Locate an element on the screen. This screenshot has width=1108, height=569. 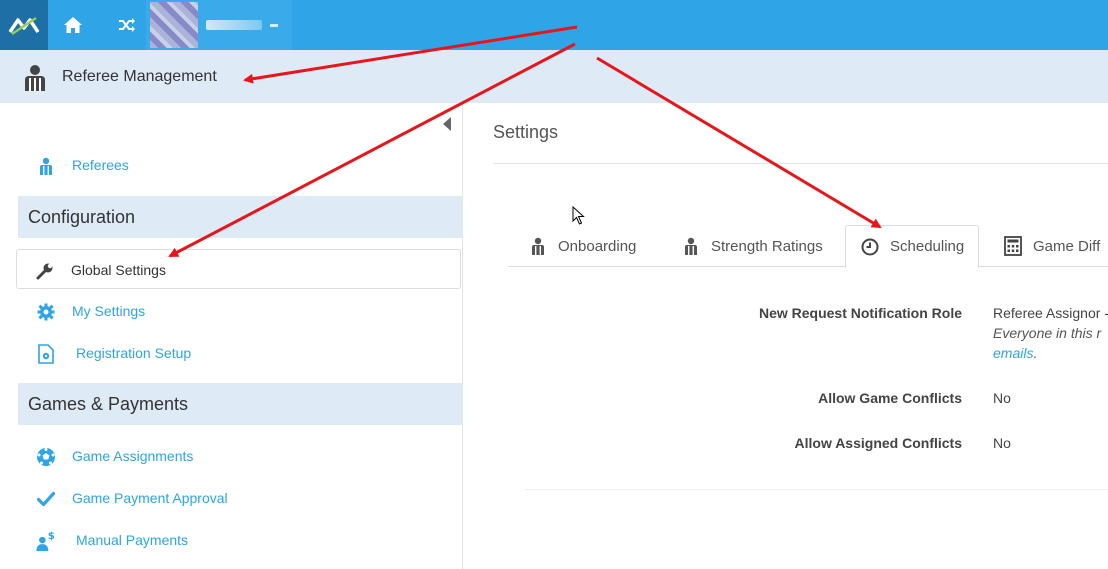
gear-icon is located at coordinates (46, 312).